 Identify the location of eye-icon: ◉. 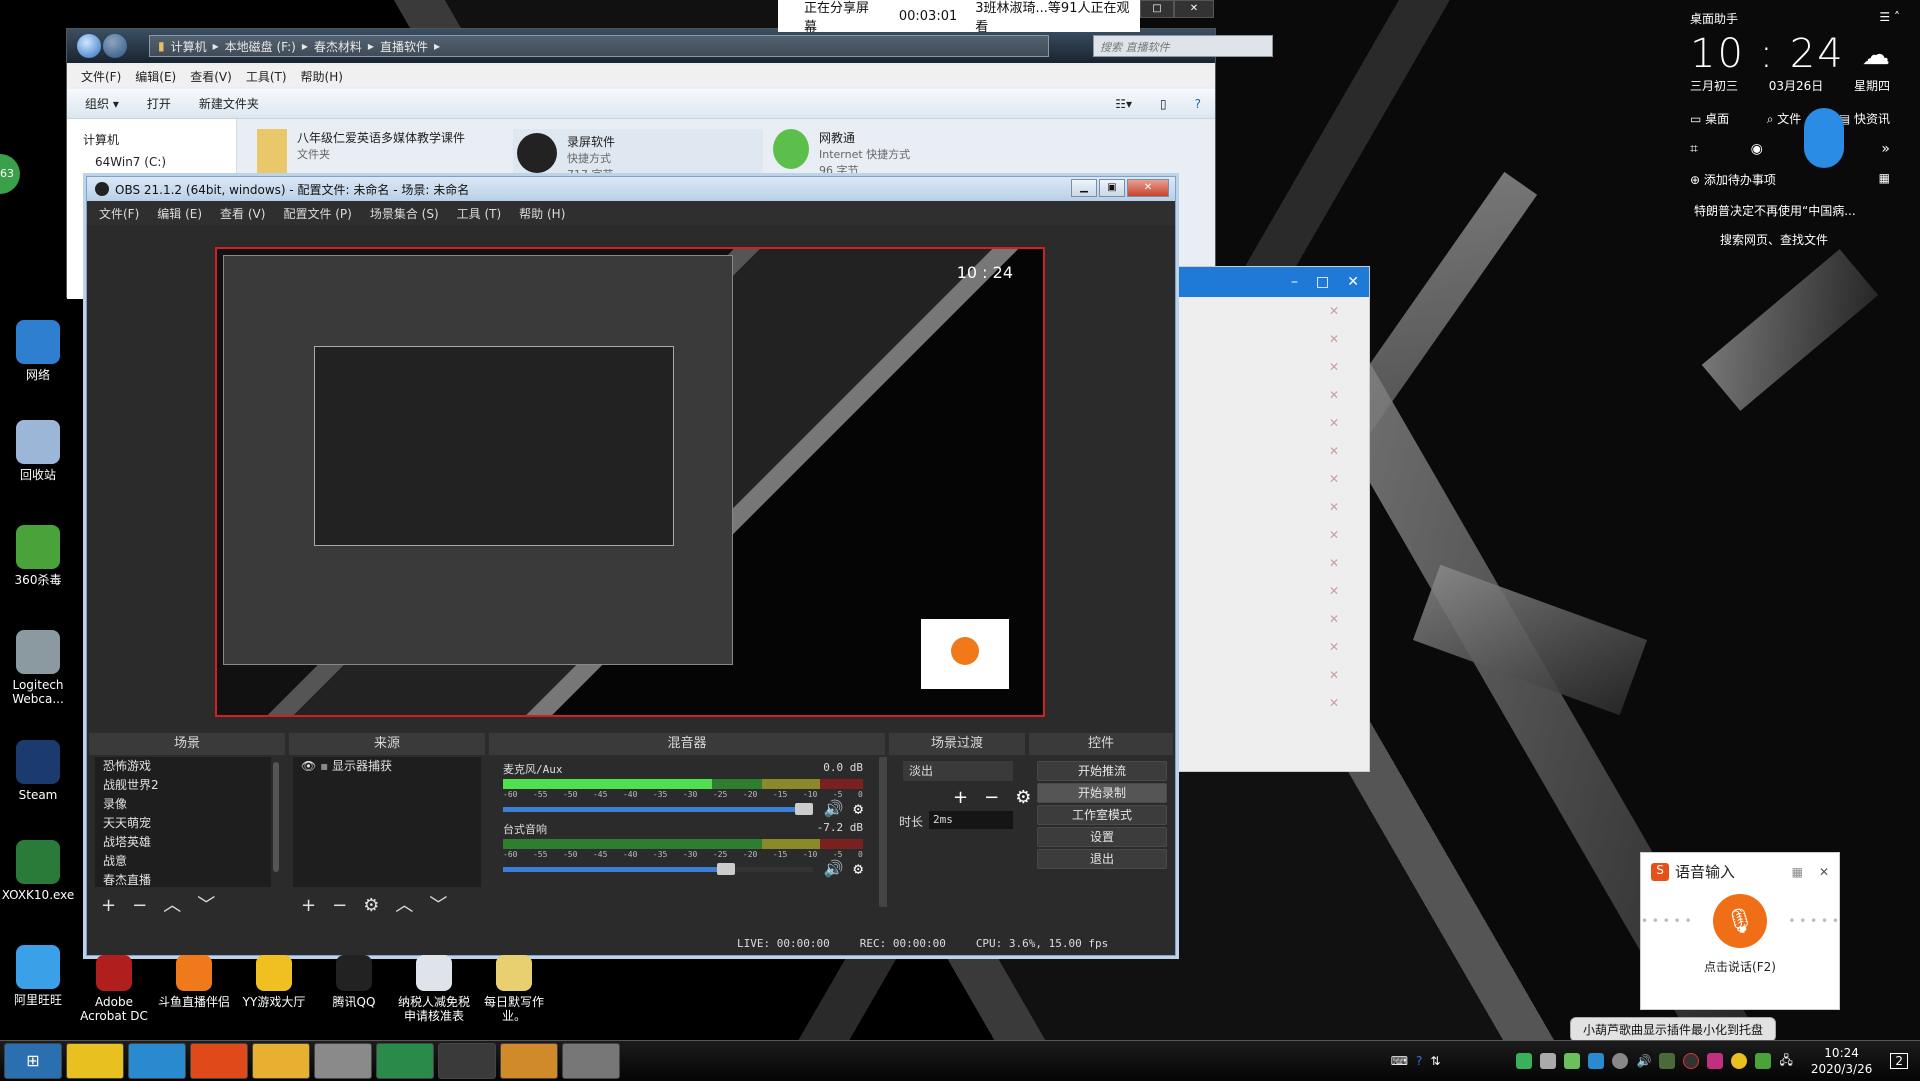
(1757, 149).